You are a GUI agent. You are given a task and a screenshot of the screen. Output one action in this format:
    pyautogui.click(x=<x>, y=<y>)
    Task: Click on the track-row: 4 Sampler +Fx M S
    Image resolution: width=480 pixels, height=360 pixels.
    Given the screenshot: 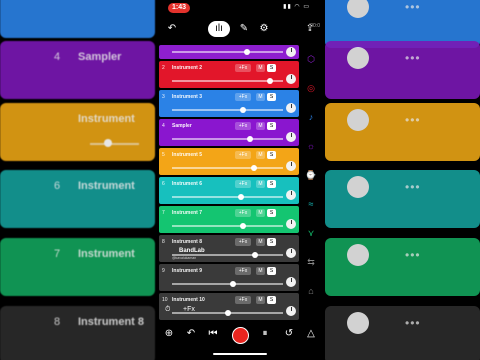 What is the action you would take?
    pyautogui.click(x=229, y=132)
    